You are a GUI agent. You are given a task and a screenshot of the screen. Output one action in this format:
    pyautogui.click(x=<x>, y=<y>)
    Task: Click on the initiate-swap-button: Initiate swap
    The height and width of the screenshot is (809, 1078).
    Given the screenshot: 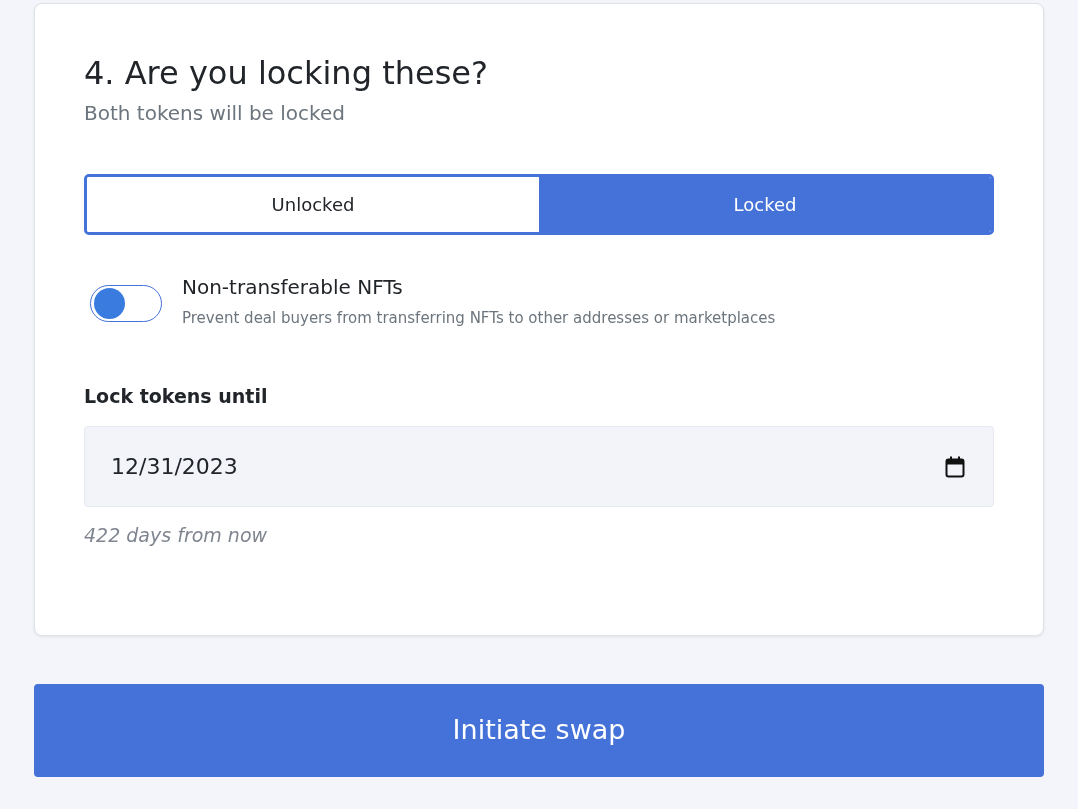 What is the action you would take?
    pyautogui.click(x=539, y=730)
    